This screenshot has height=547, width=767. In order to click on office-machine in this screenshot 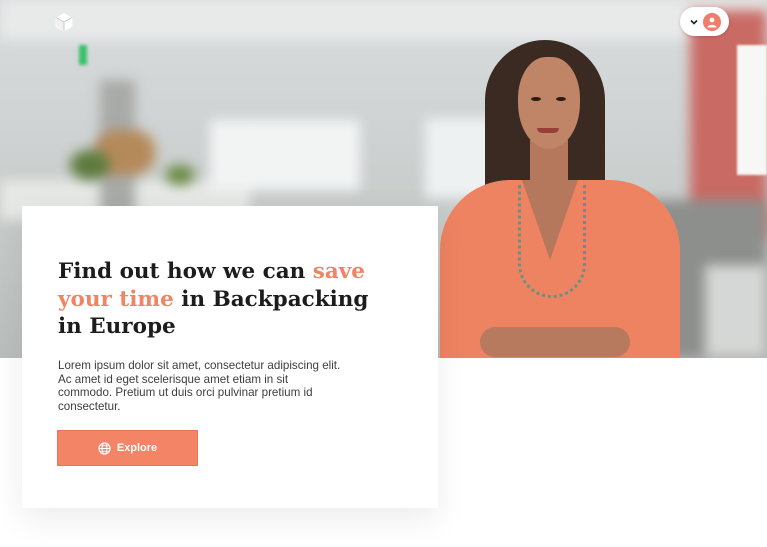, I will do `click(736, 311)`.